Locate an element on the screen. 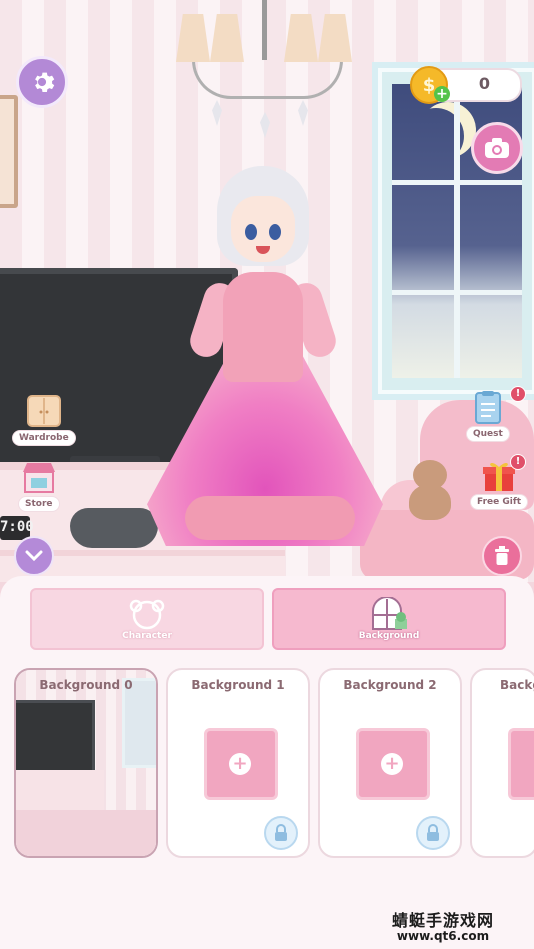  doll-face is located at coordinates (263, 229).